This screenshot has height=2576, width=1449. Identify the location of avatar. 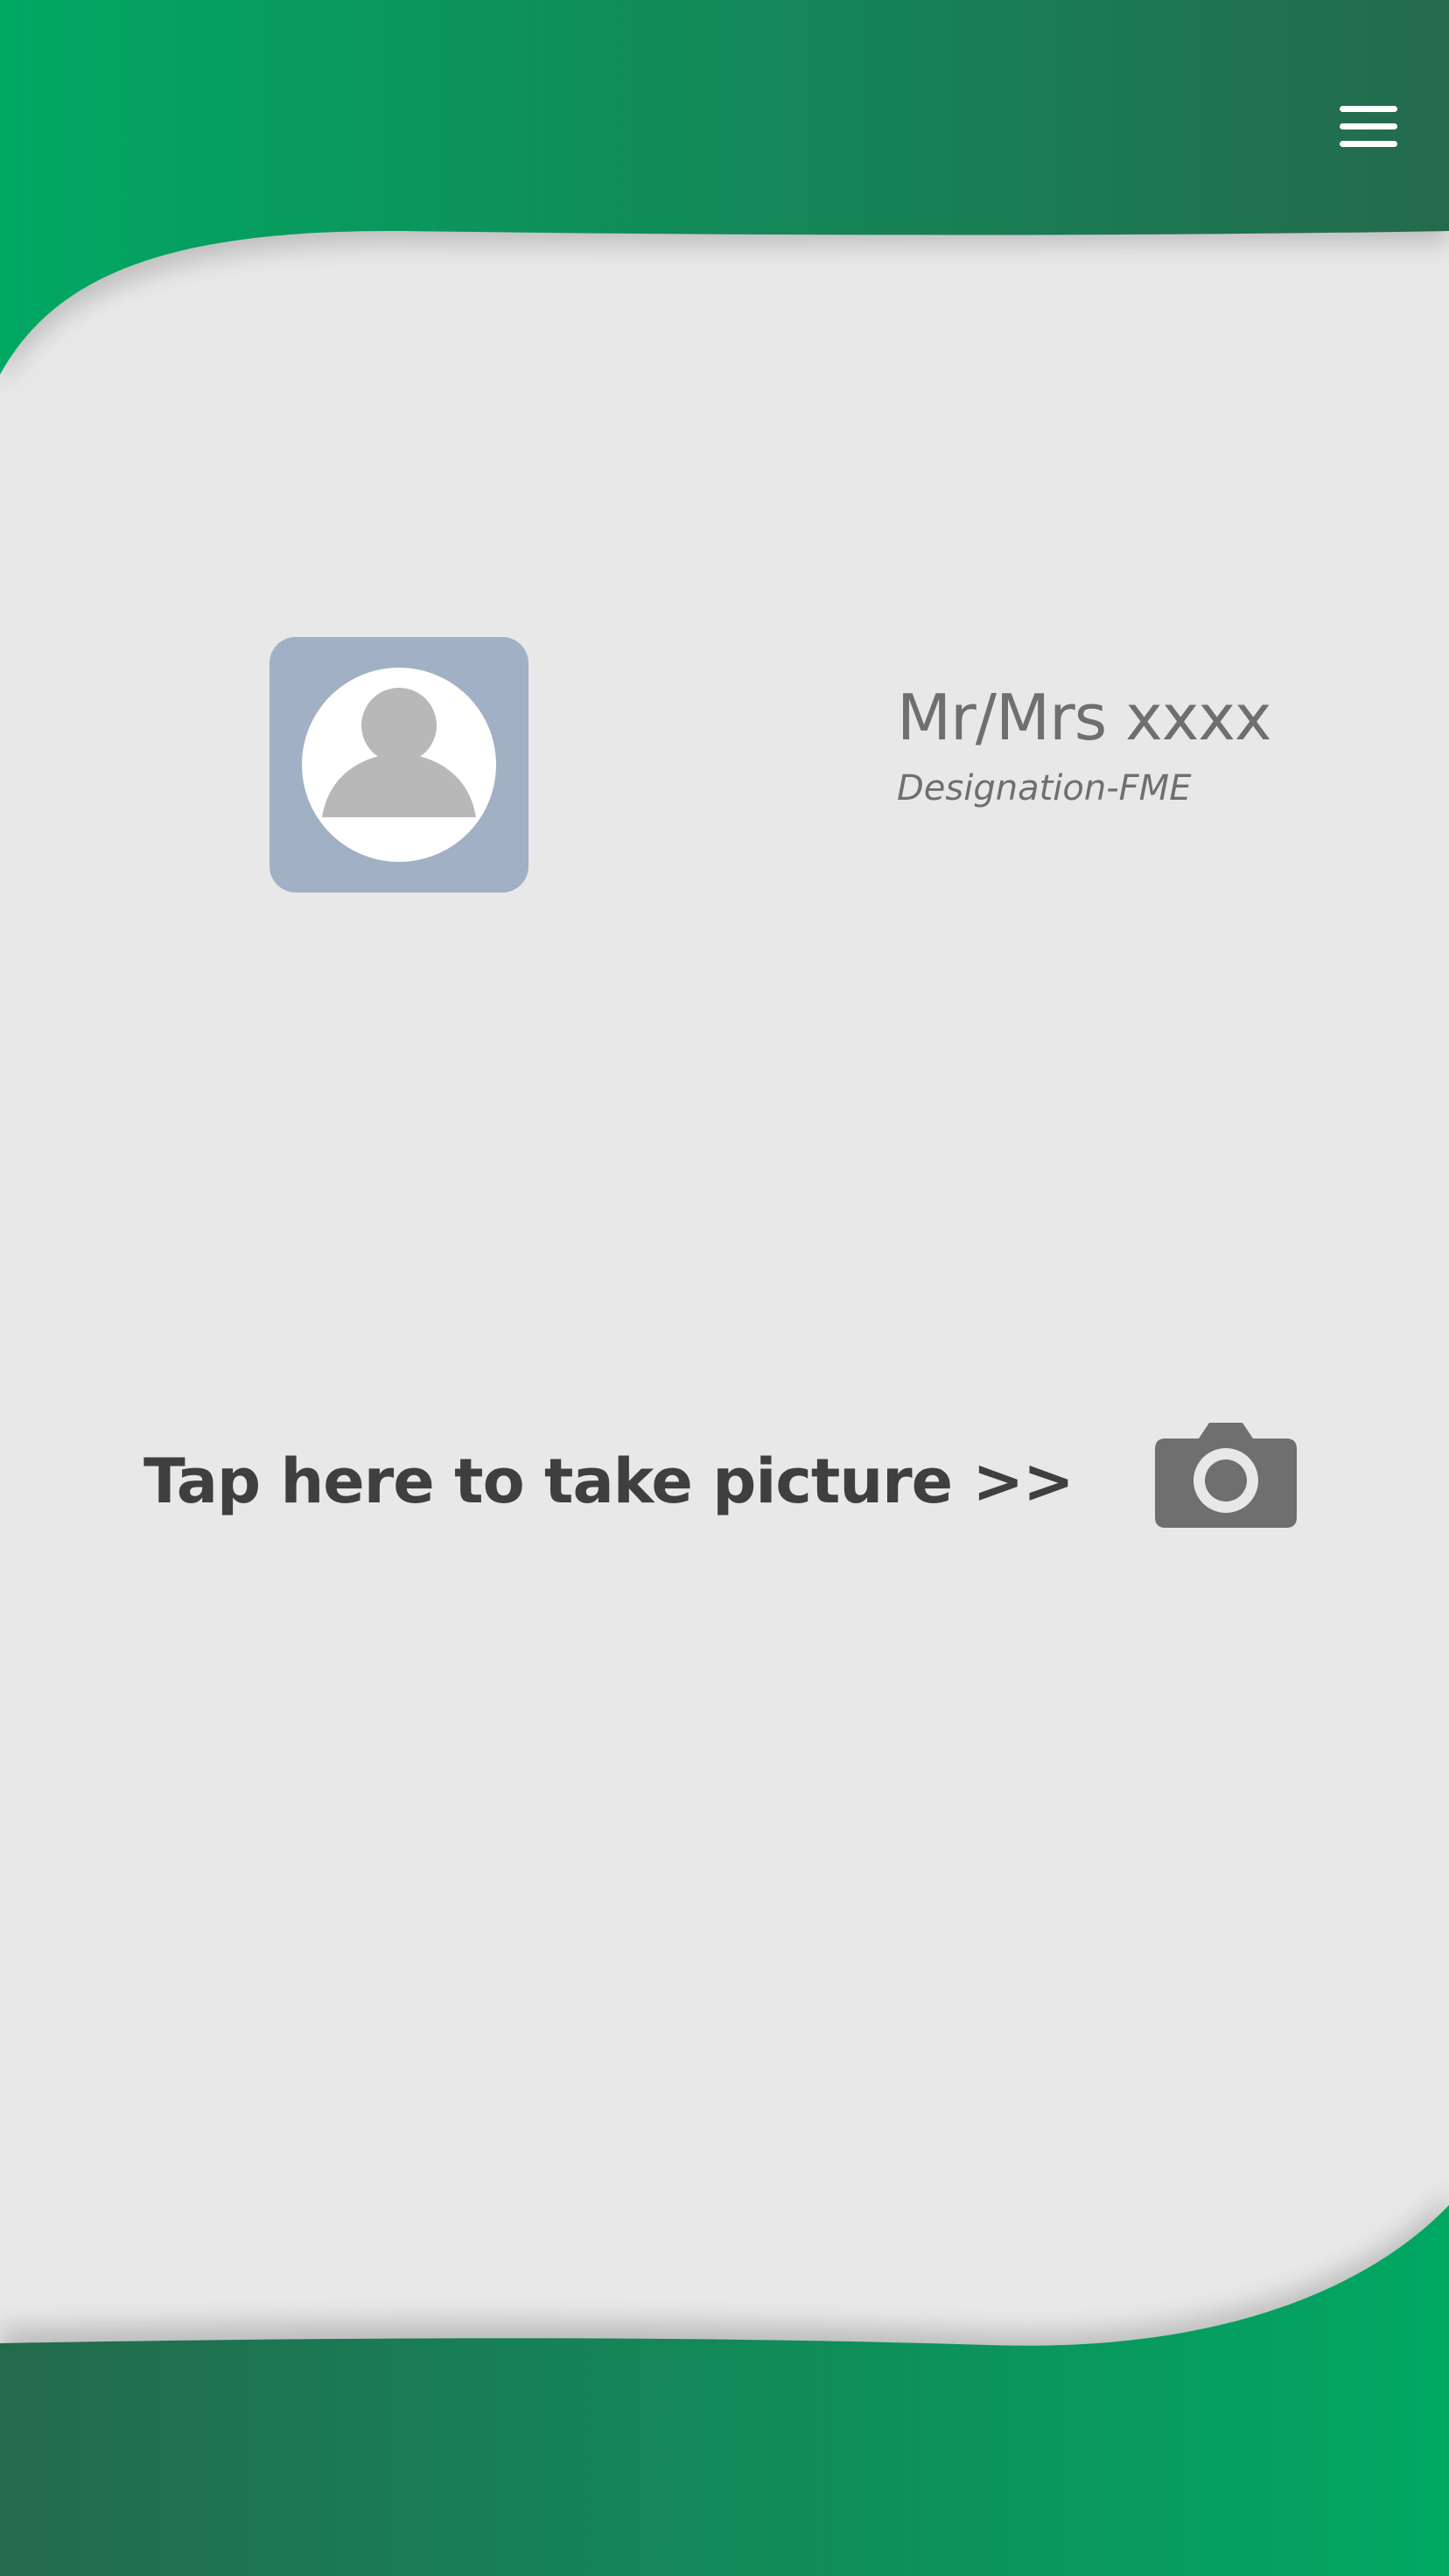
(399, 764).